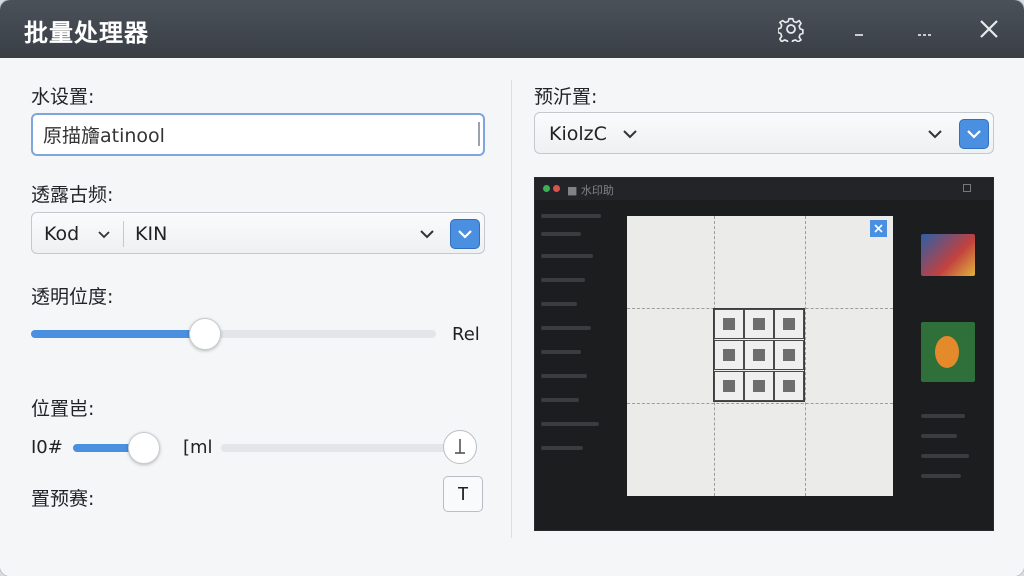 This screenshot has height=576, width=1024. I want to click on preview-right-panel, so click(950, 363).